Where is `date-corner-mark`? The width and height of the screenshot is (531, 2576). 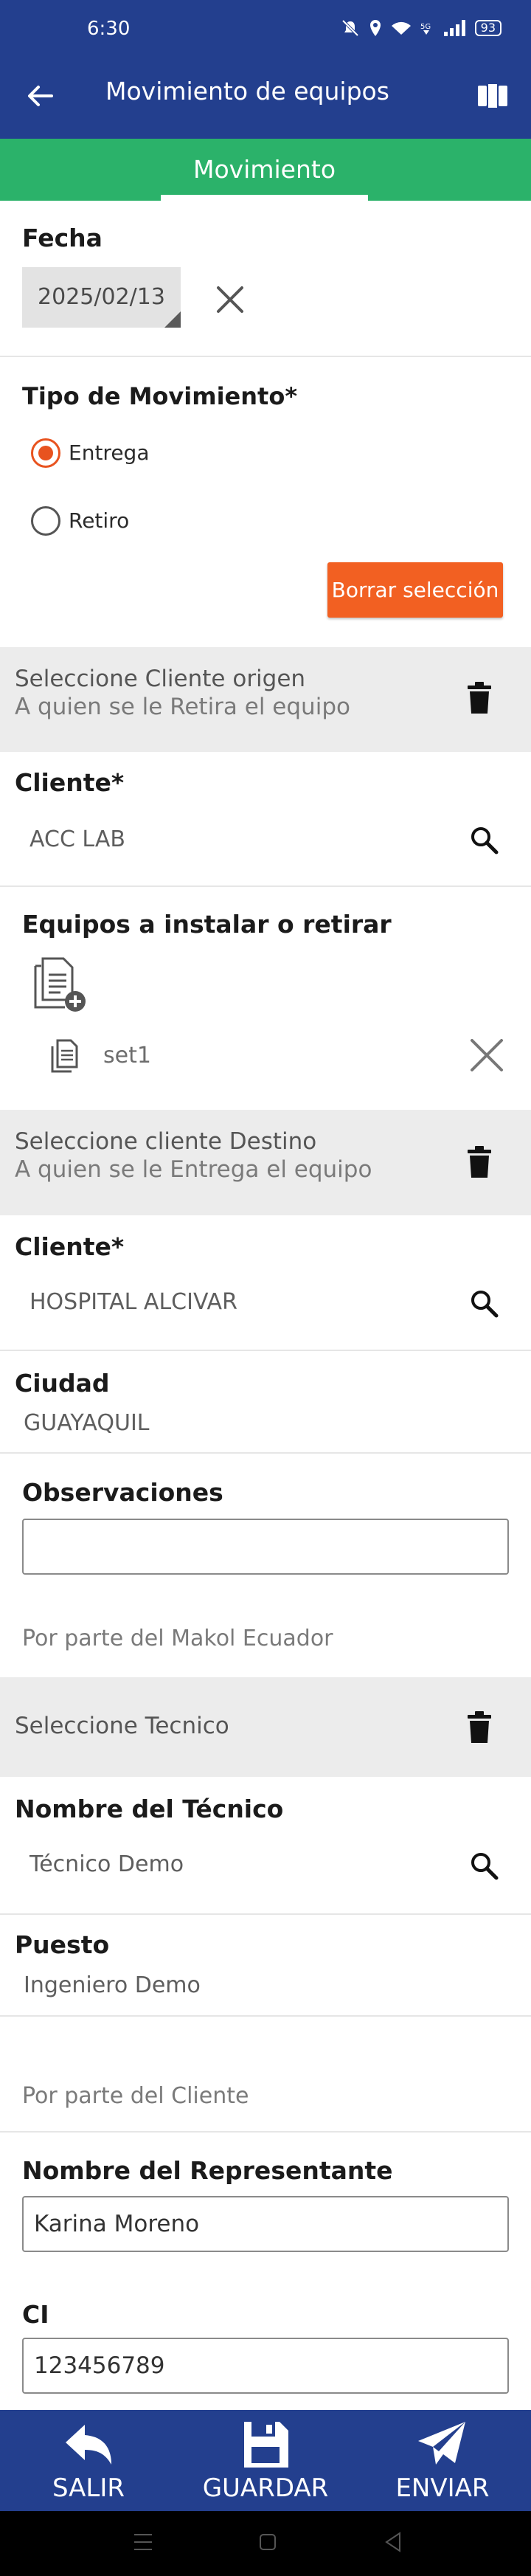 date-corner-mark is located at coordinates (172, 319).